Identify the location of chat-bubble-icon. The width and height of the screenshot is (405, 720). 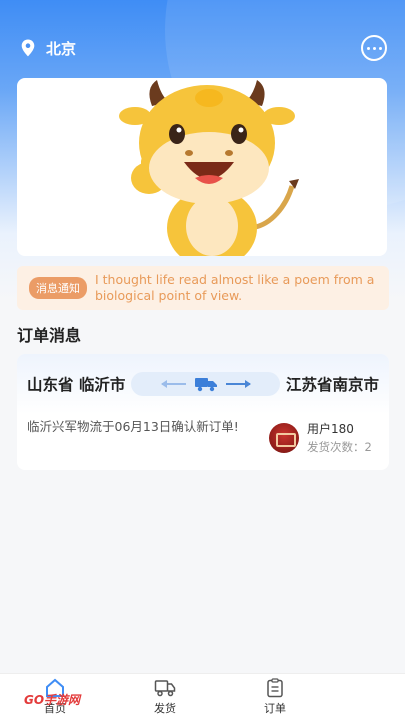
(374, 48).